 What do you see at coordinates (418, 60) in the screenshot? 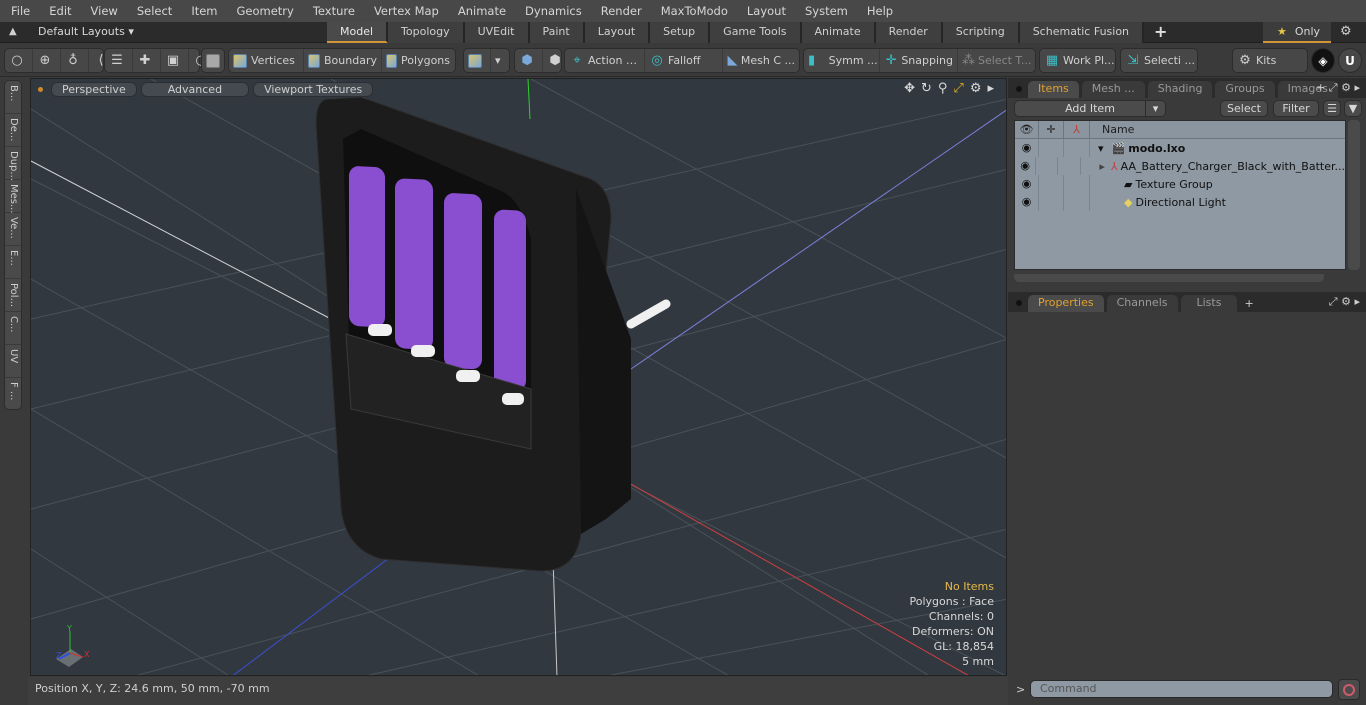
I see `polygons-button: Polygons` at bounding box center [418, 60].